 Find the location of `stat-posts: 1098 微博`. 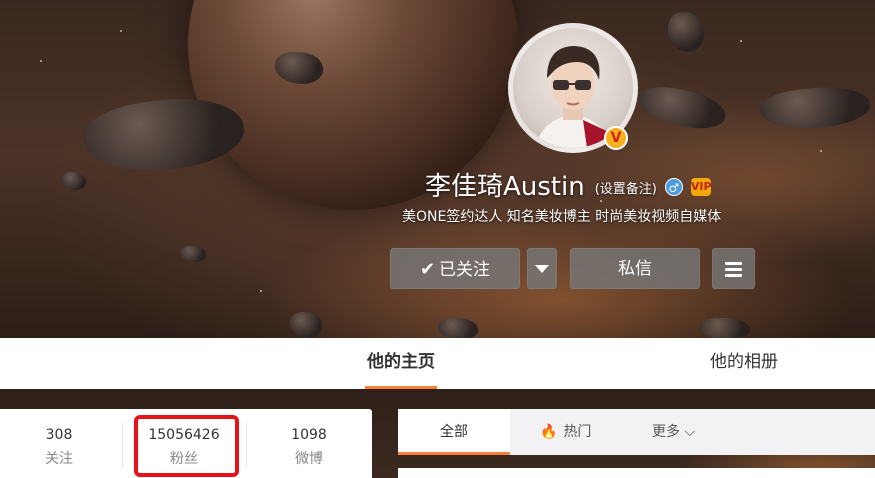

stat-posts: 1098 微博 is located at coordinates (309, 447).